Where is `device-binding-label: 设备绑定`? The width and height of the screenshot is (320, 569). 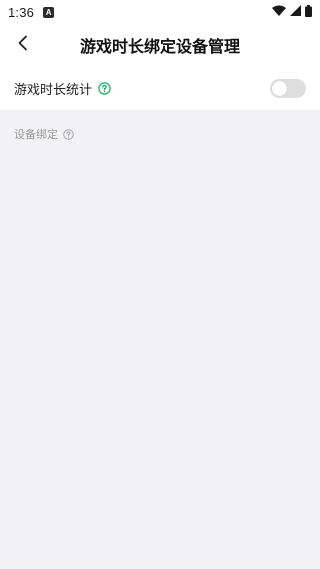
device-binding-label: 设备绑定 is located at coordinates (36, 134).